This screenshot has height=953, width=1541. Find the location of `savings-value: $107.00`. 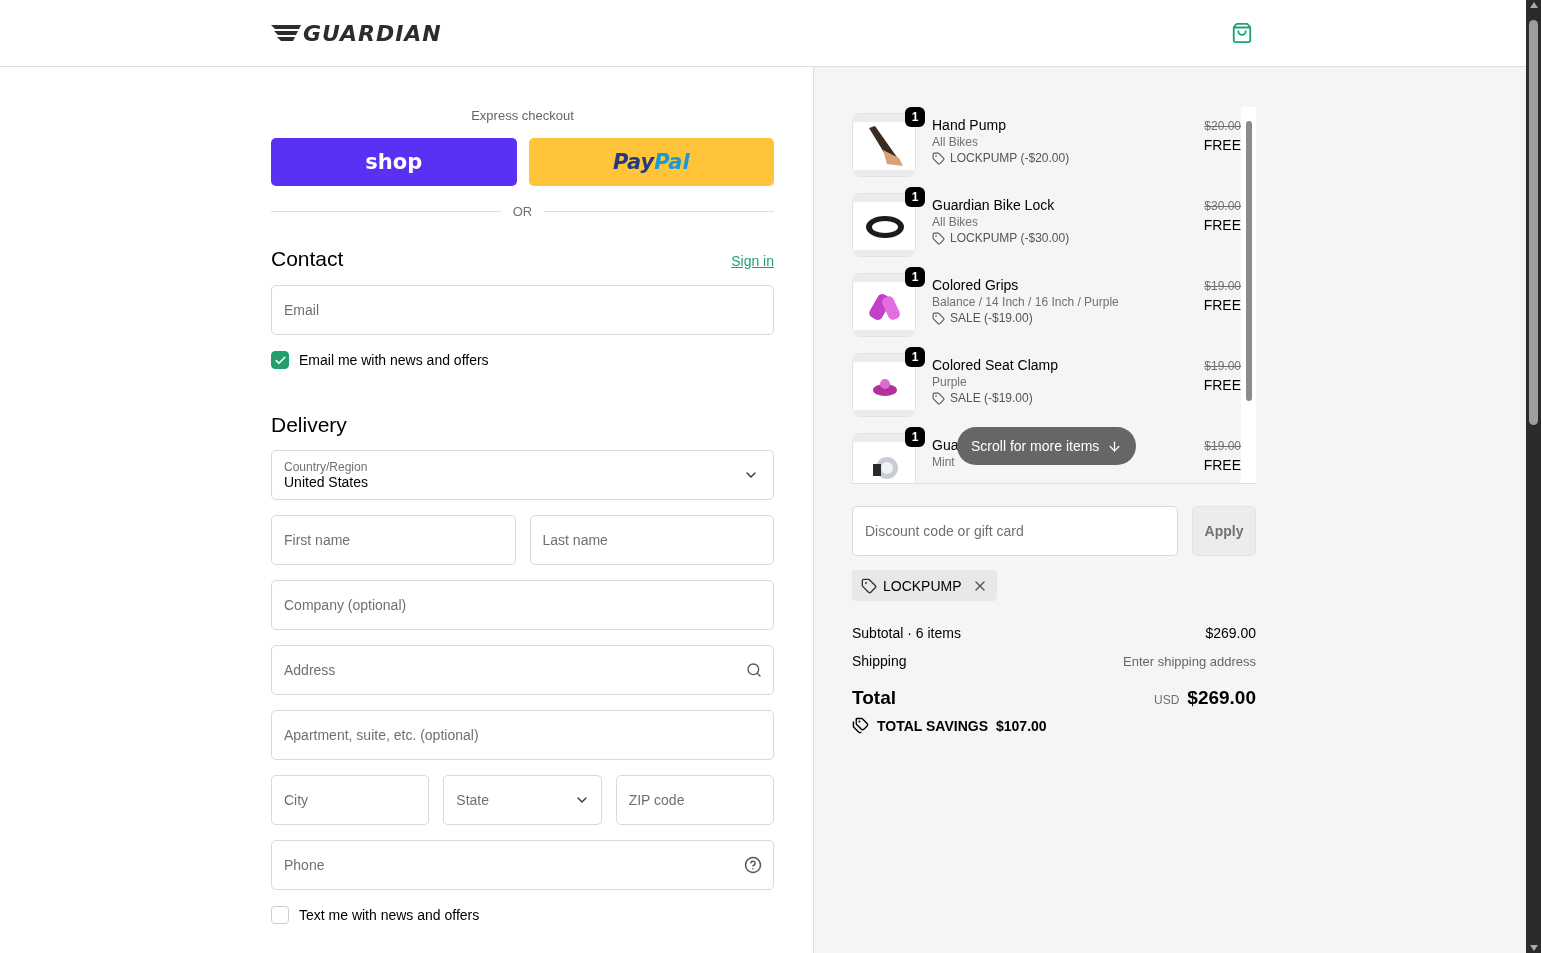

savings-value: $107.00 is located at coordinates (1021, 725).